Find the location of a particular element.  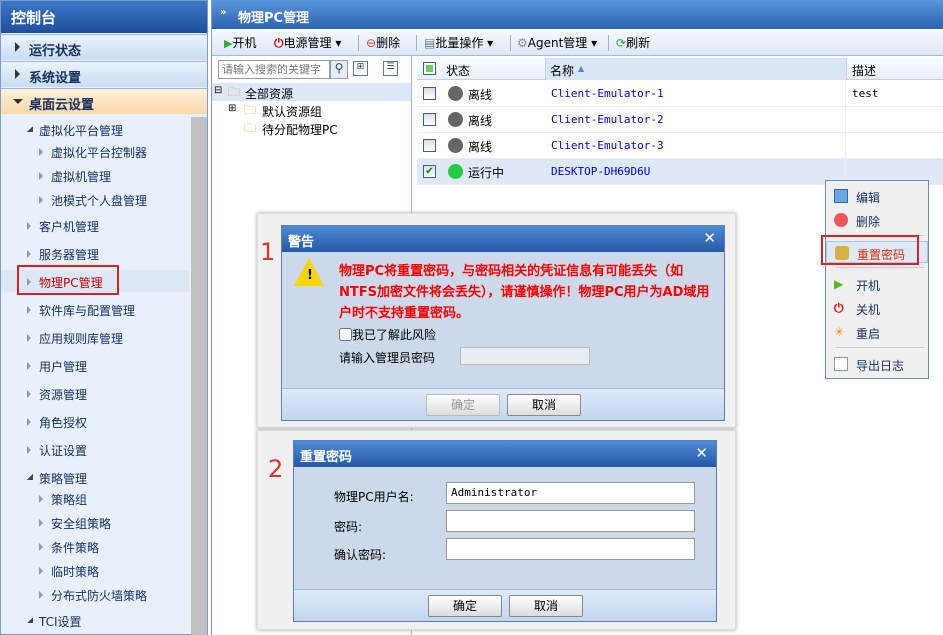

offline-status-icon is located at coordinates (455, 145).